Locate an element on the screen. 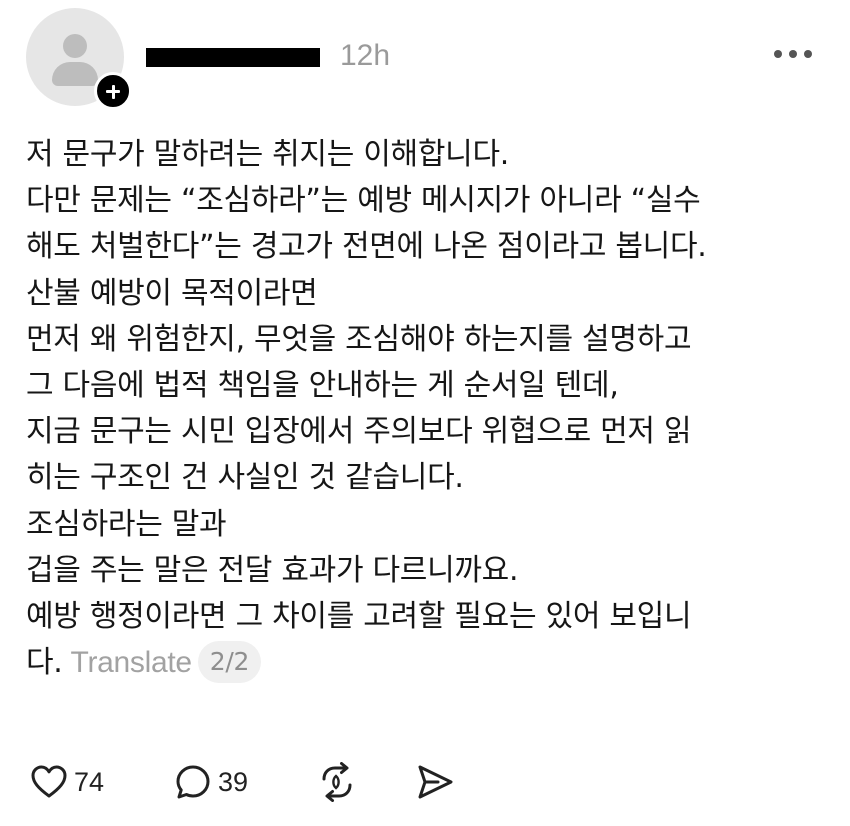  like-button: 74 is located at coordinates (67, 782).